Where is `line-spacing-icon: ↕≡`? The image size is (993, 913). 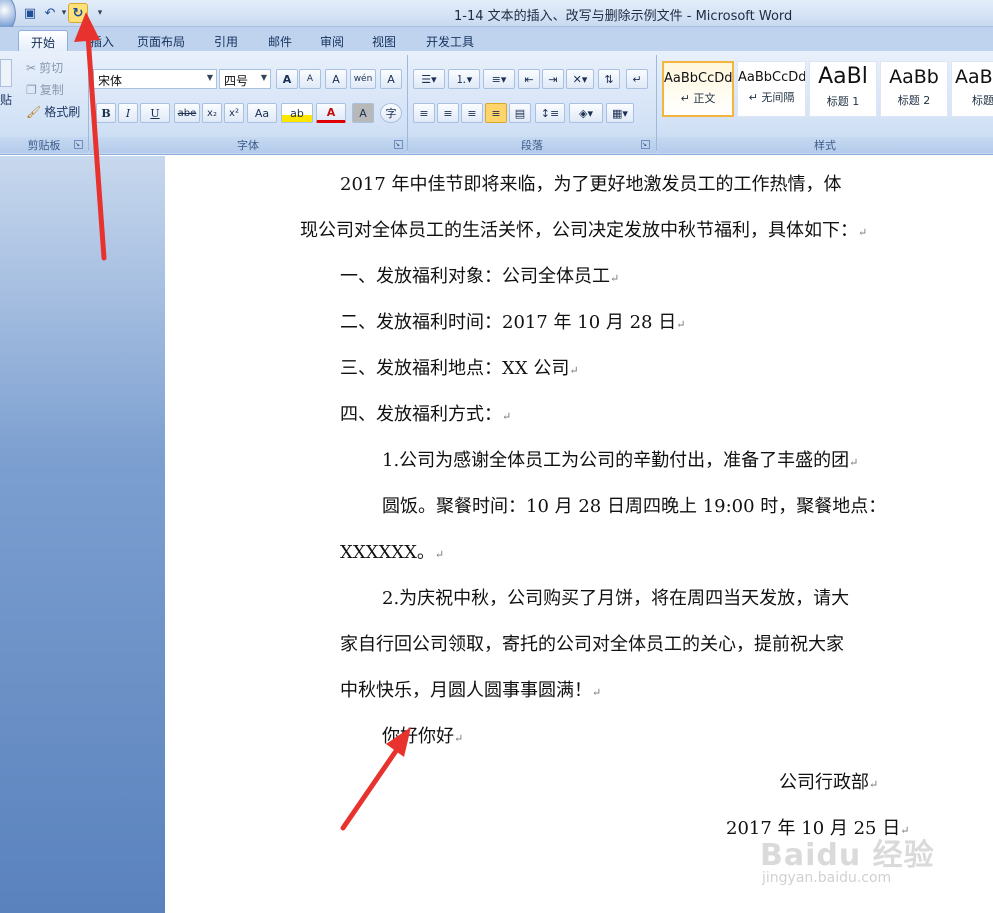
line-spacing-icon: ↕≡ is located at coordinates (550, 113).